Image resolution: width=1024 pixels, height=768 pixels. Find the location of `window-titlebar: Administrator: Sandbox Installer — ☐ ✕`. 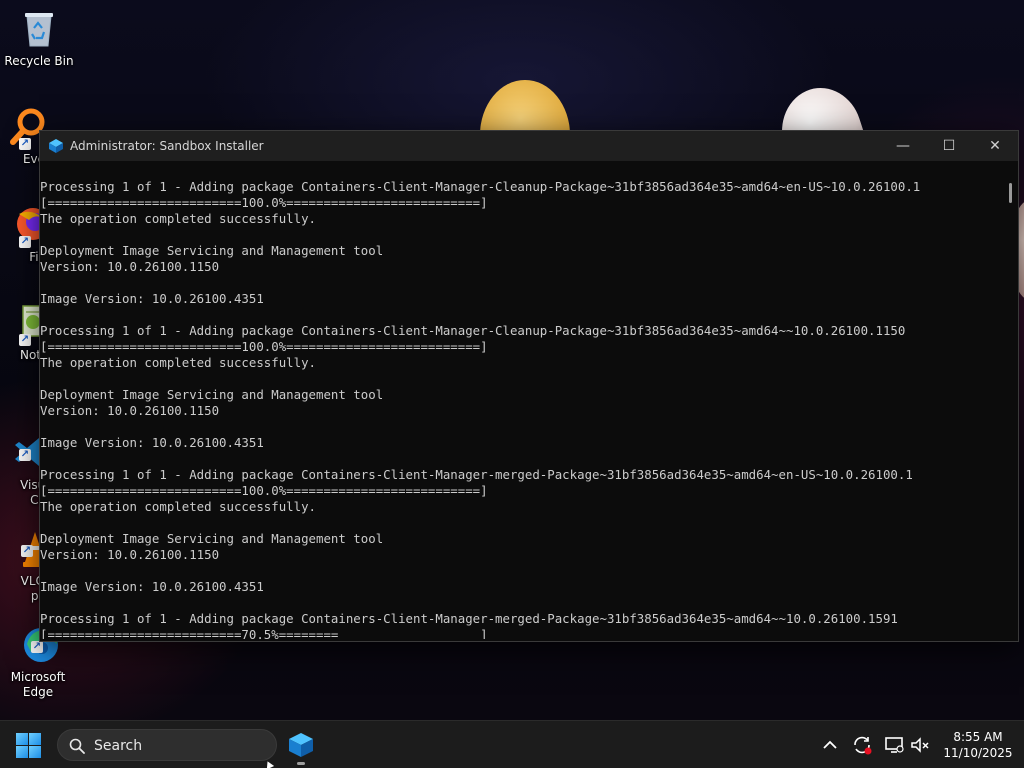

window-titlebar: Administrator: Sandbox Installer — ☐ ✕ is located at coordinates (529, 146).